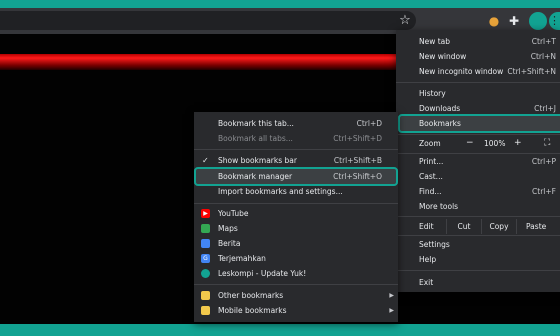 This screenshot has height=336, width=560. Describe the element at coordinates (478, 206) in the screenshot. I see `menu-more-tools: More tools` at that location.